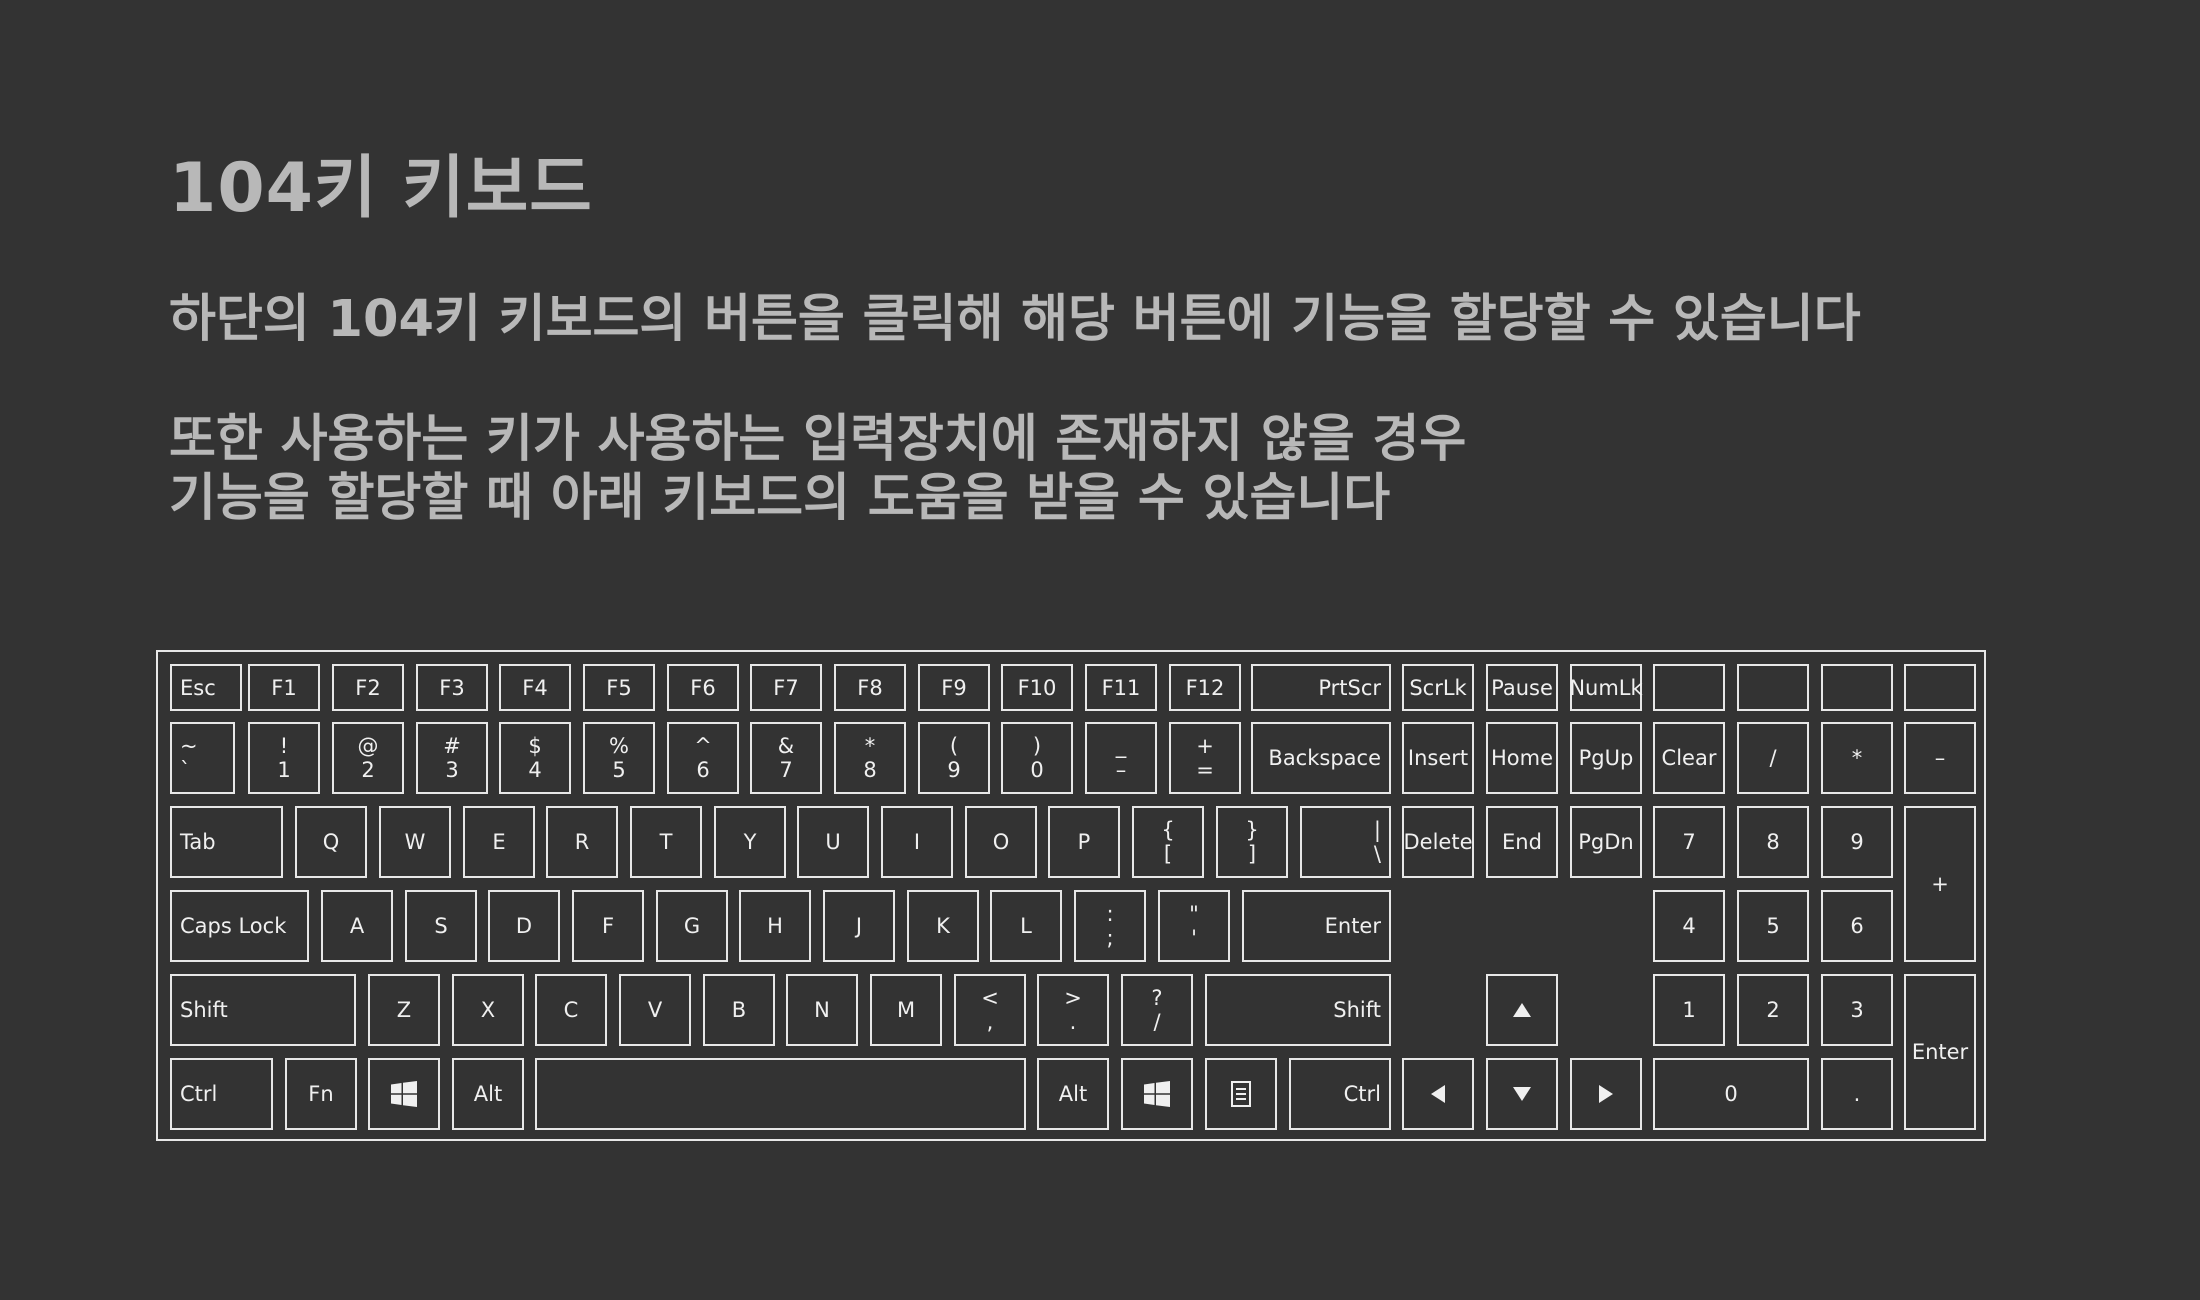 Image resolution: width=2200 pixels, height=1300 pixels. Describe the element at coordinates (780, 1094) in the screenshot. I see `key-space` at that location.